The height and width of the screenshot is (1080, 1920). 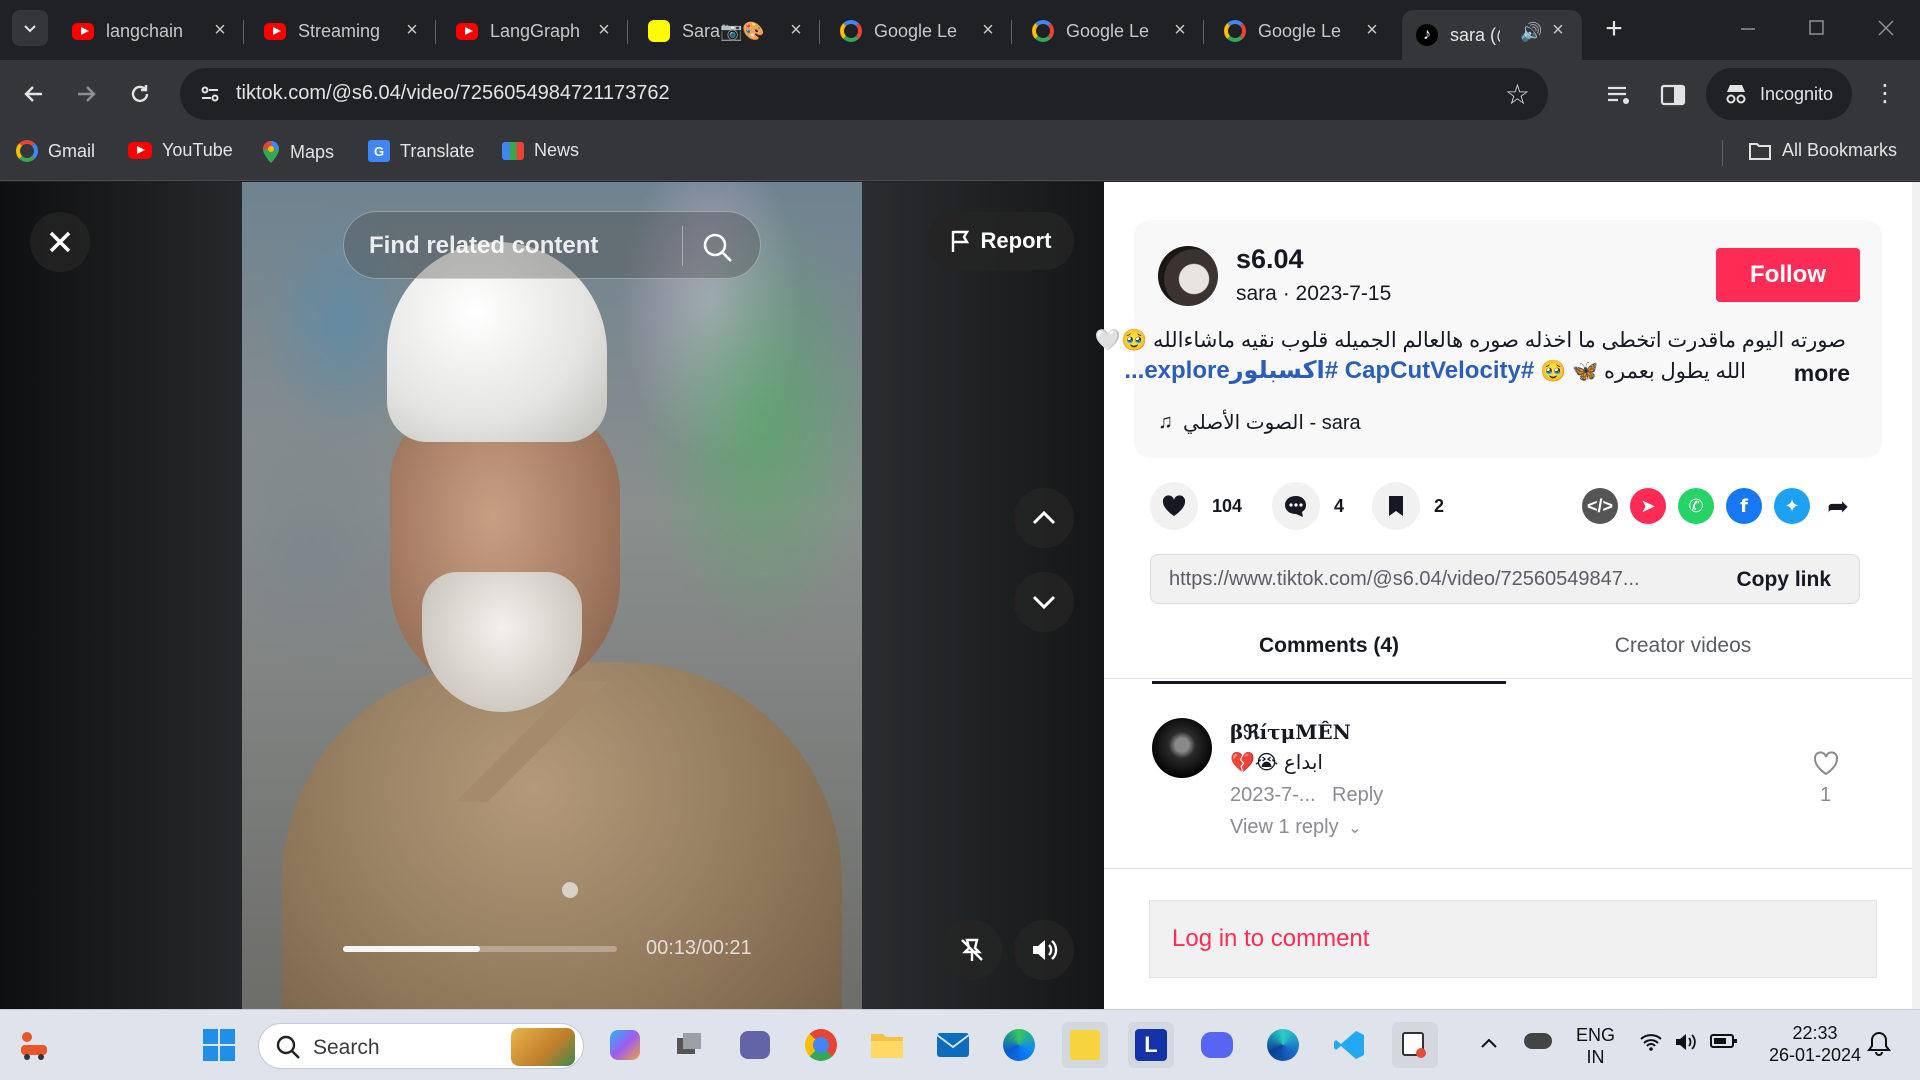 What do you see at coordinates (1513, 939) in the screenshot?
I see `login-to-comment-bar: Log in to comment` at bounding box center [1513, 939].